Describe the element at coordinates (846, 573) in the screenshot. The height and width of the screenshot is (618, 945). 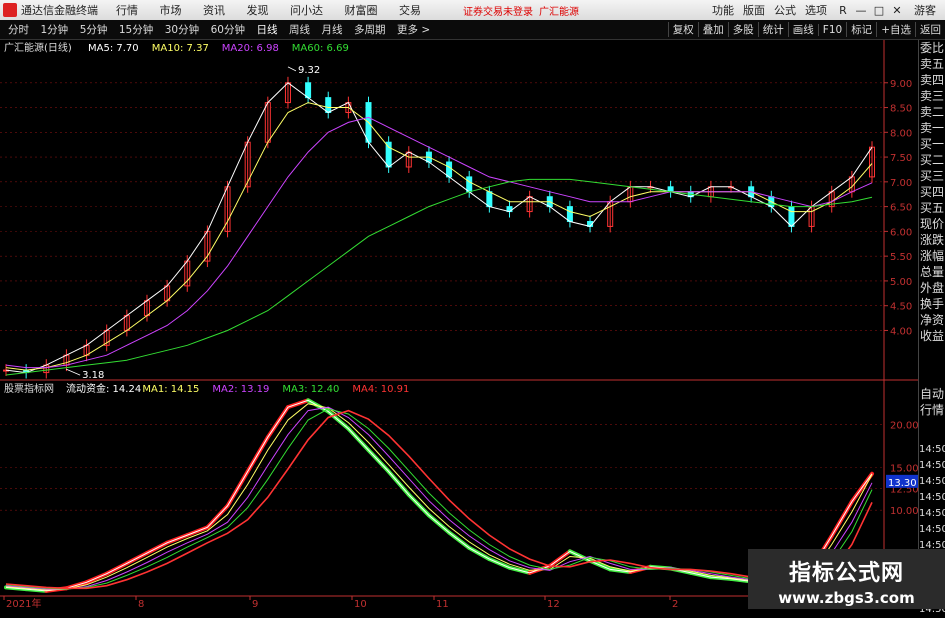
I see `watermark-title: 指标公式网` at that location.